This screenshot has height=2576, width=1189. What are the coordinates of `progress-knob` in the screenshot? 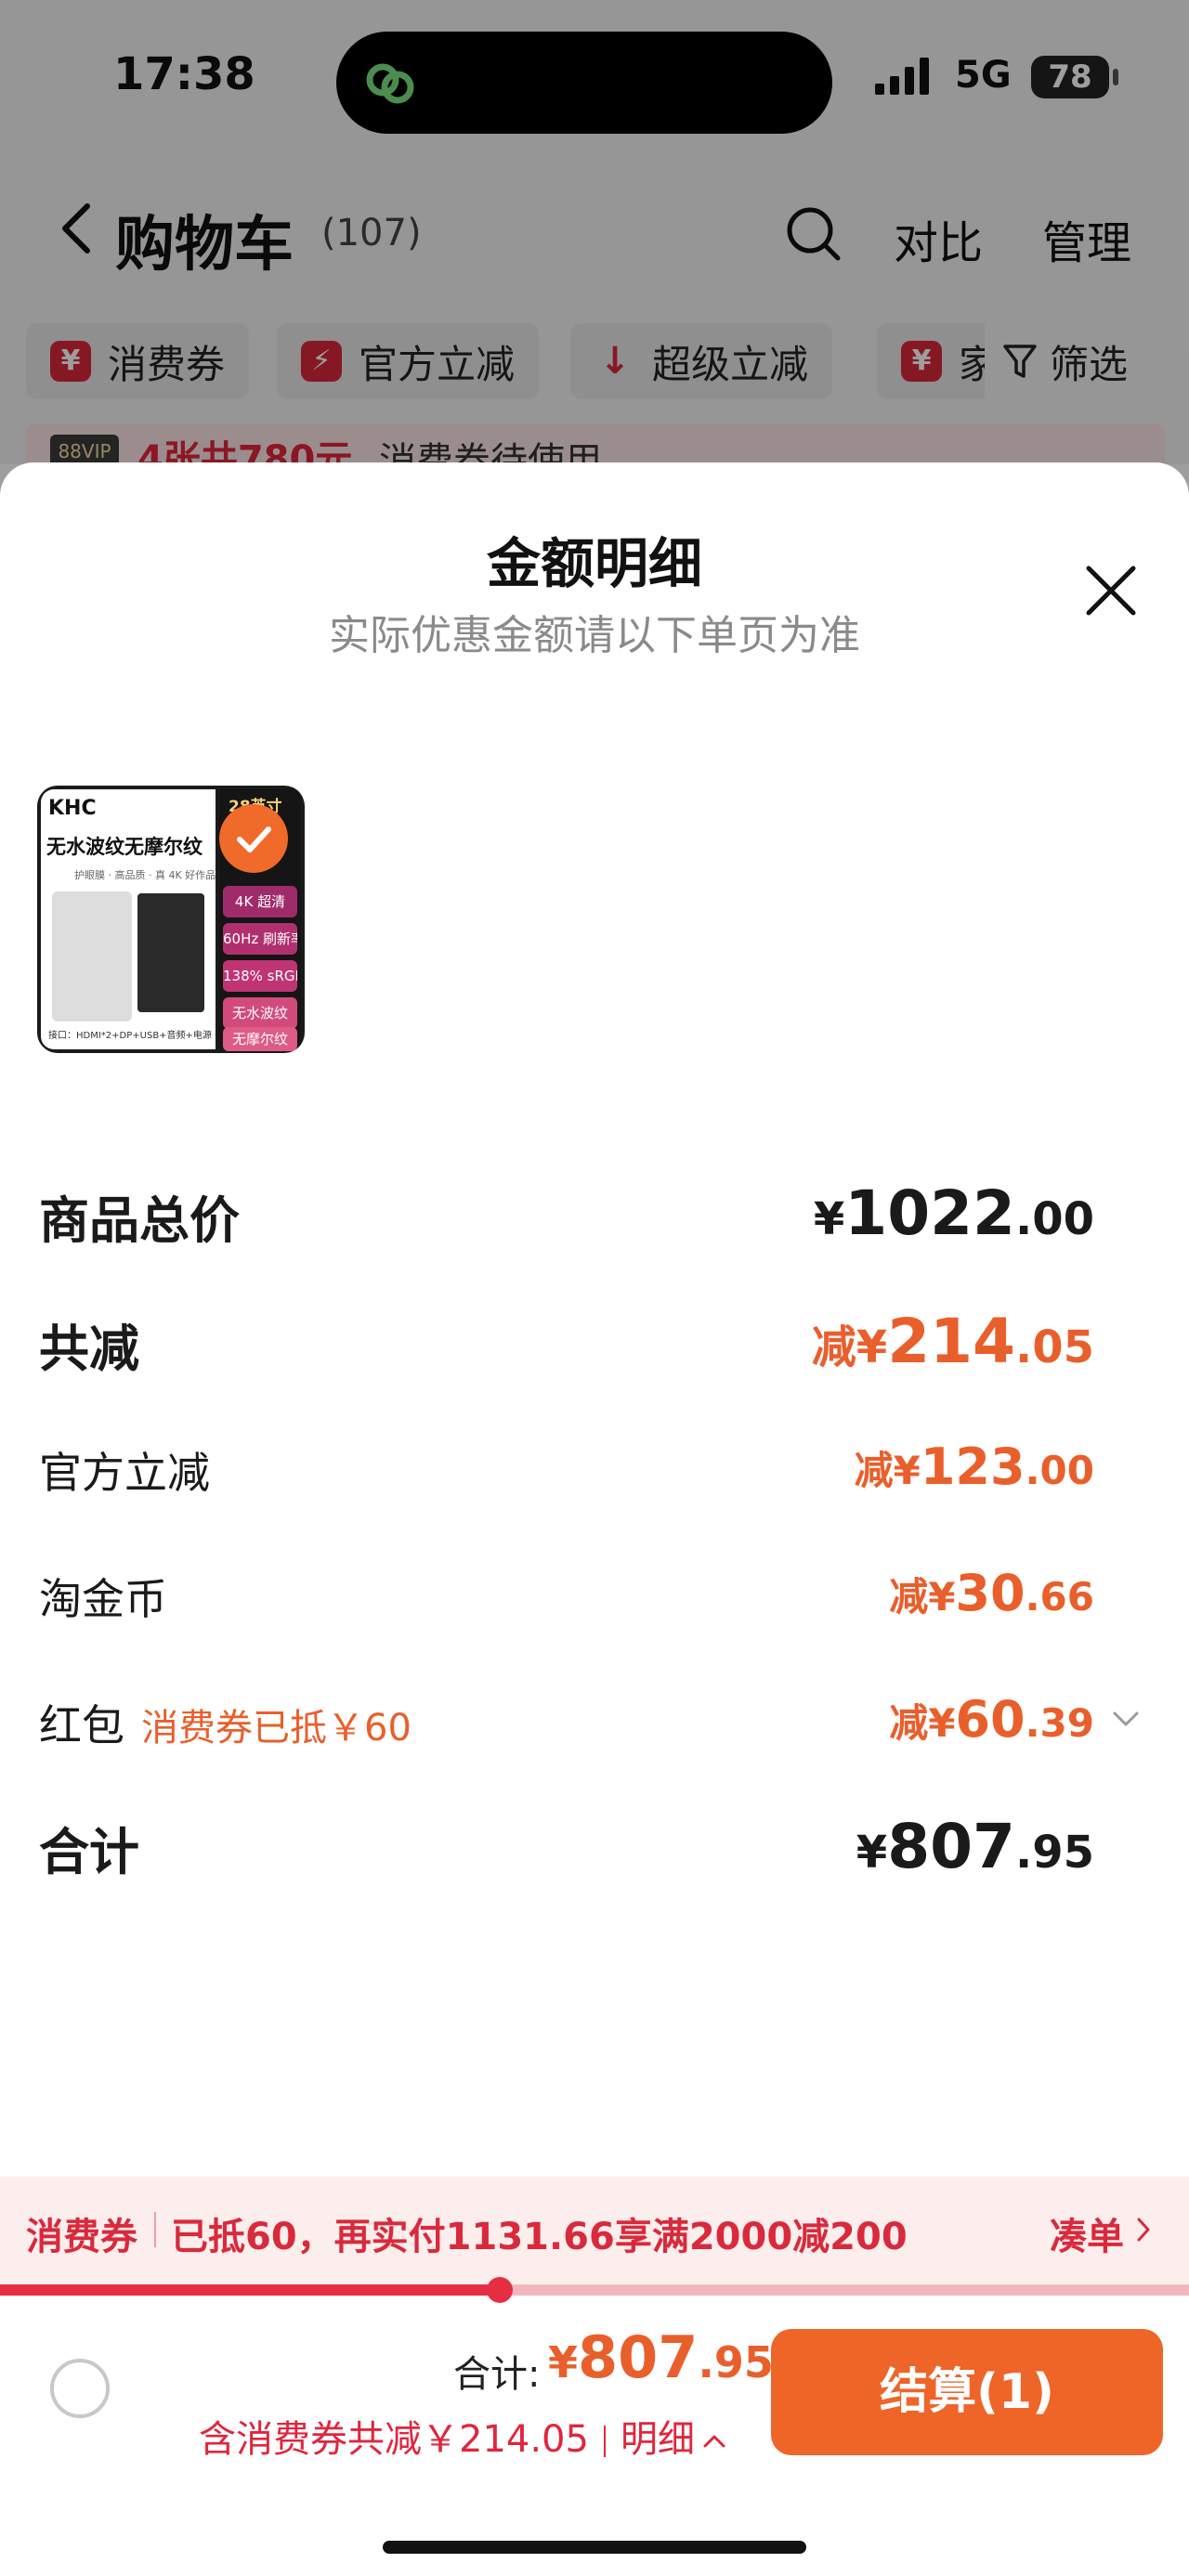 It's located at (500, 2290).